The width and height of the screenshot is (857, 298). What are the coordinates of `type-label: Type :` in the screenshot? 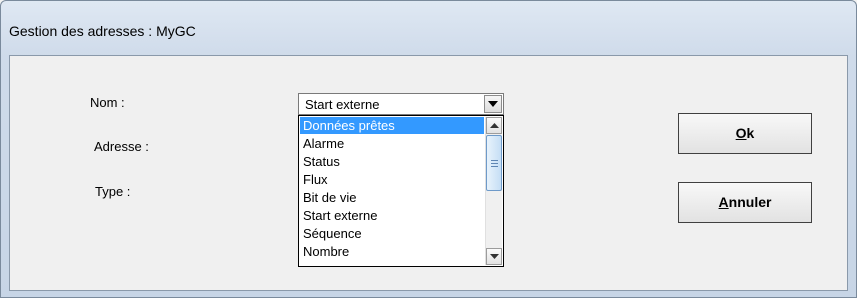 It's located at (113, 191).